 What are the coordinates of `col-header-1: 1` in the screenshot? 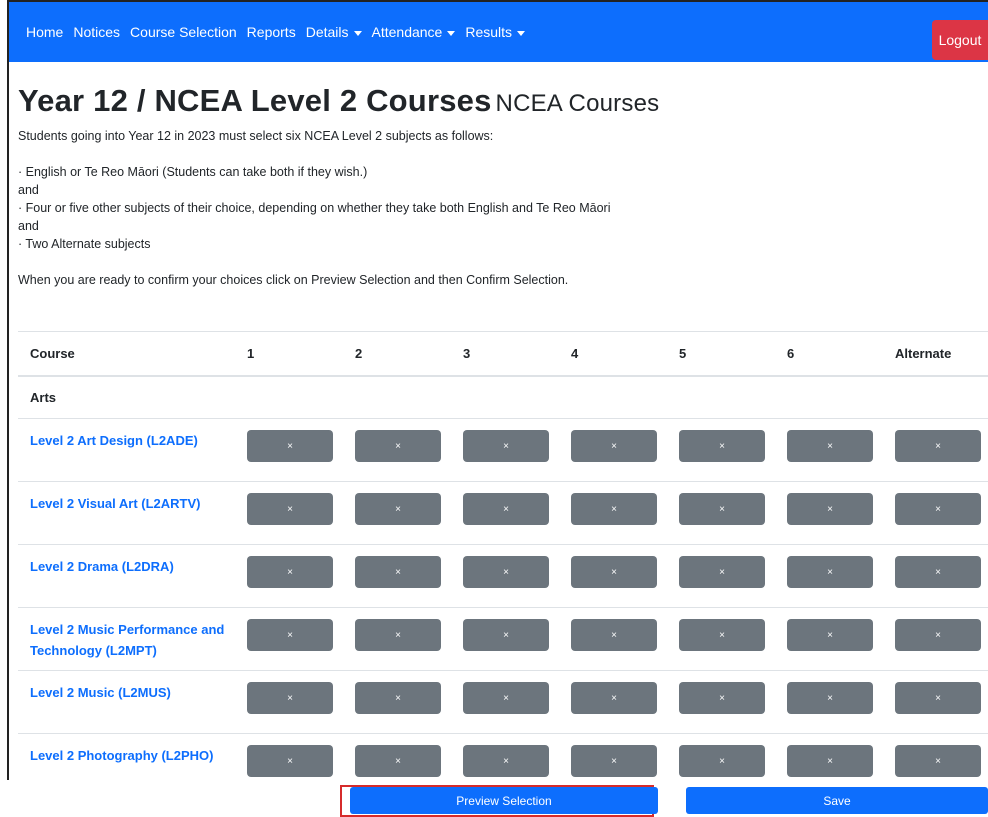 It's located at (289, 354).